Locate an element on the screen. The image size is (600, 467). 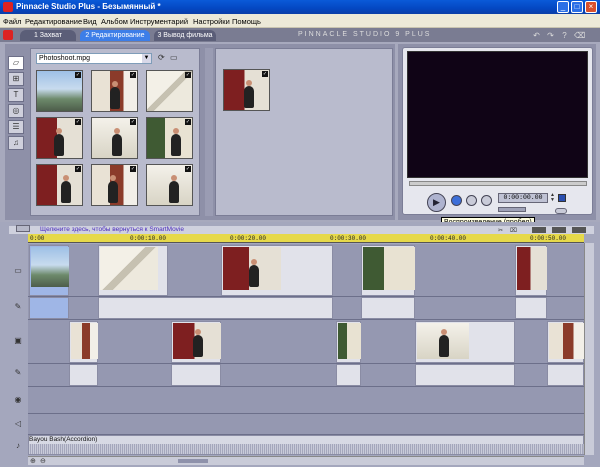
ruler-tick: 0:00:30.00 is located at coordinates (348, 238).